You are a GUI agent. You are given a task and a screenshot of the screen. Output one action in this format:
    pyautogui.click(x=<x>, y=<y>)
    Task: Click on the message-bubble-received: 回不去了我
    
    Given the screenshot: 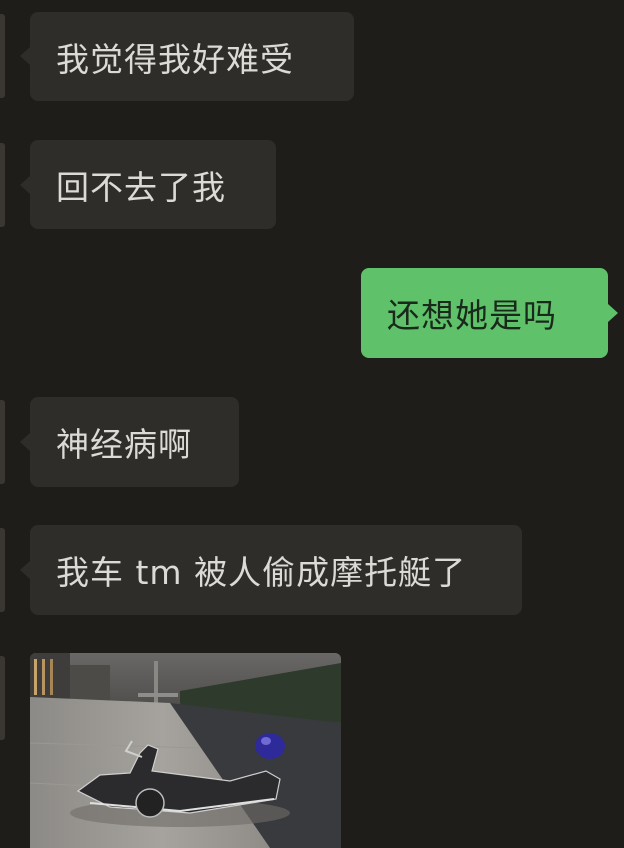 What is the action you would take?
    pyautogui.click(x=153, y=184)
    